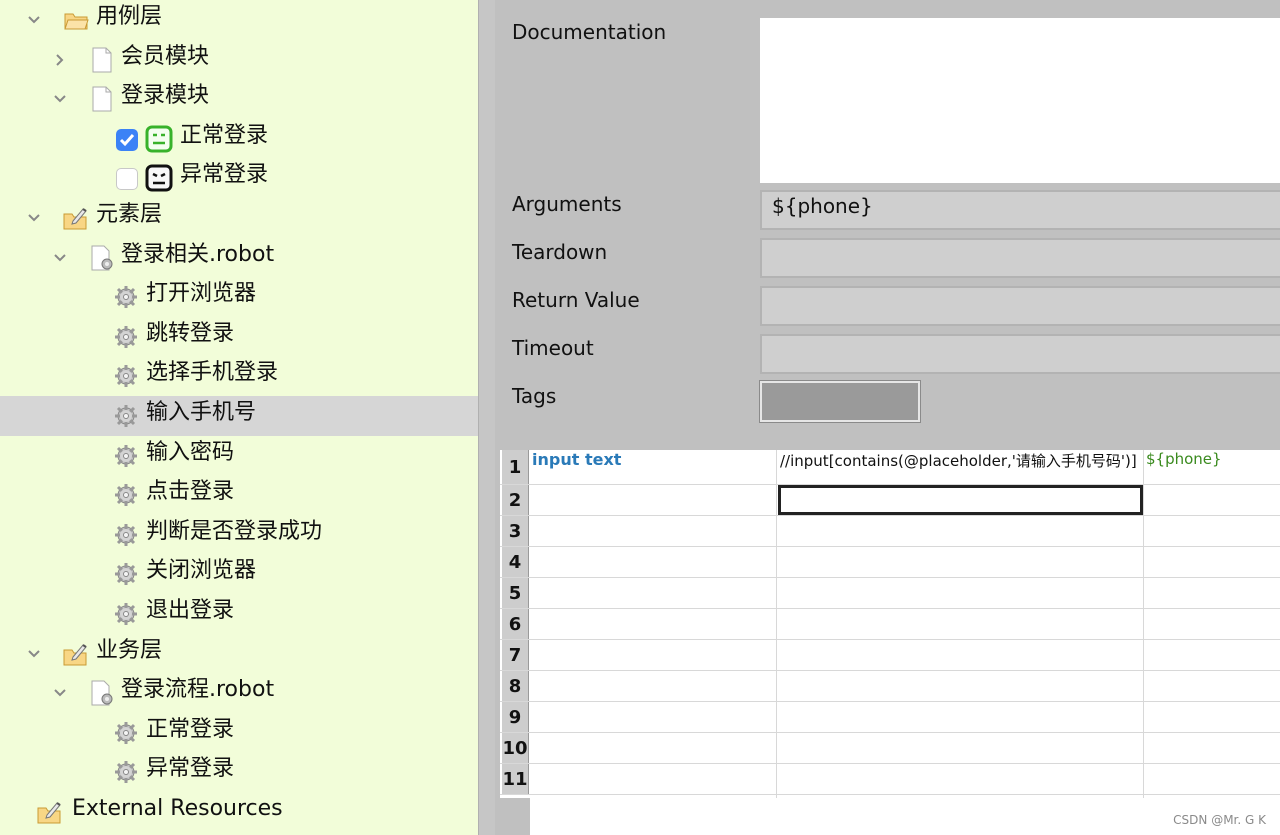  I want to click on grid-row: 9, so click(890, 717).